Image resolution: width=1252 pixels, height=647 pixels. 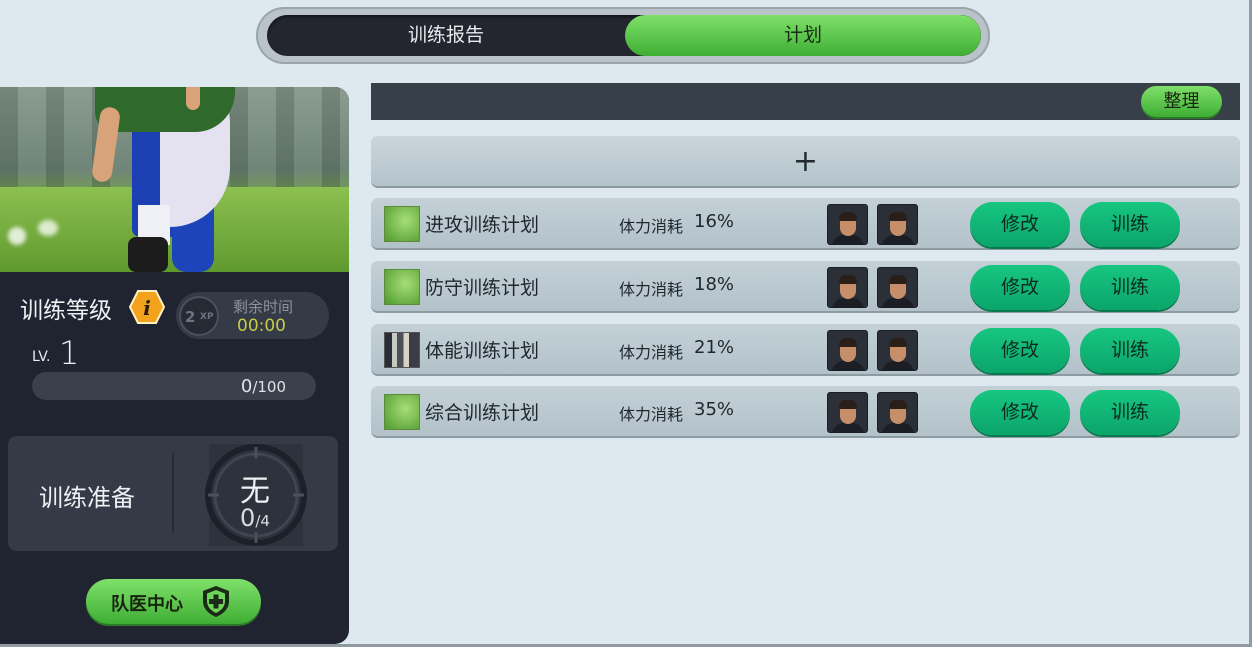 What do you see at coordinates (87, 498) in the screenshot?
I see `training-prep-label: 训练准备` at bounding box center [87, 498].